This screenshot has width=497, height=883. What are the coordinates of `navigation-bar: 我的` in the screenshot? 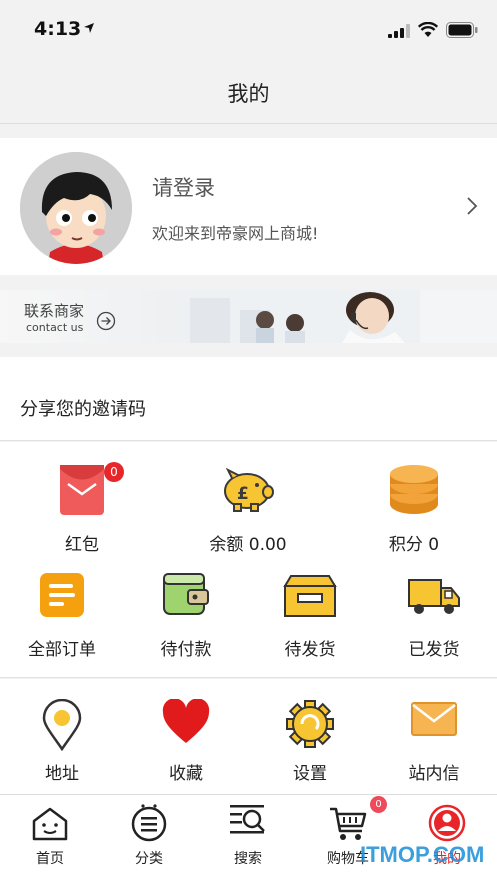 It's located at (248, 92).